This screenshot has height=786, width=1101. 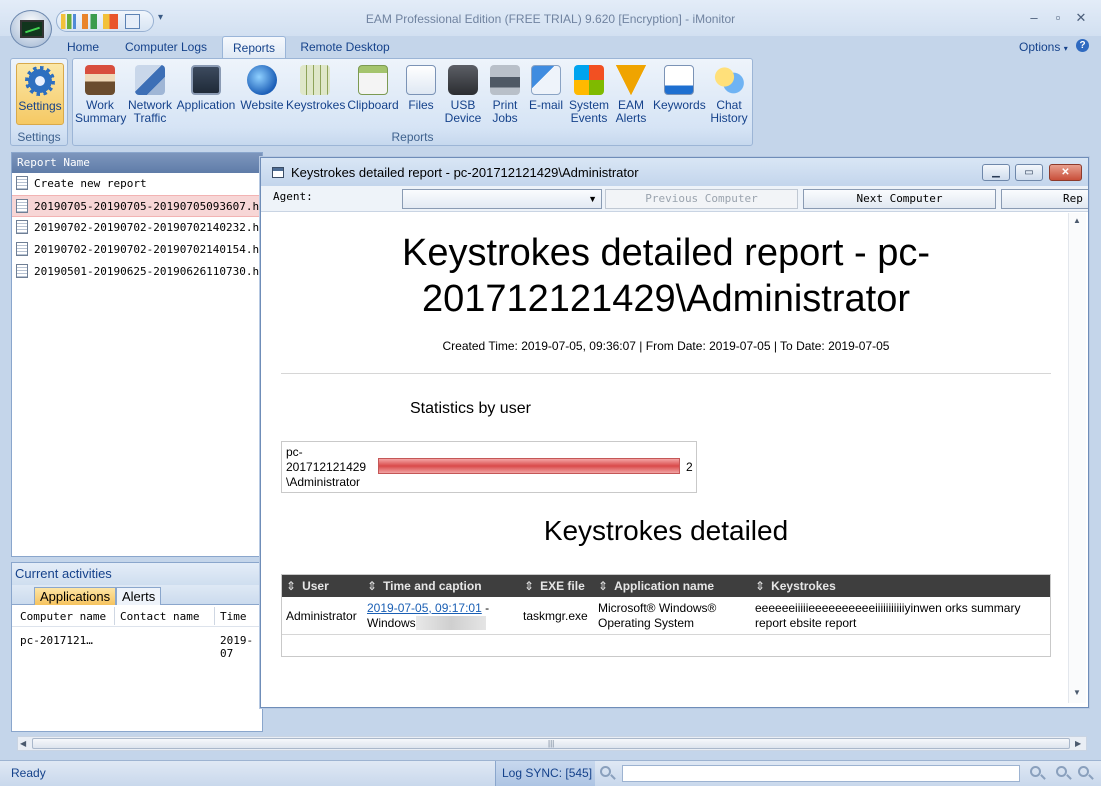 What do you see at coordinates (40, 106) in the screenshot?
I see `settings-button-label: Settings` at bounding box center [40, 106].